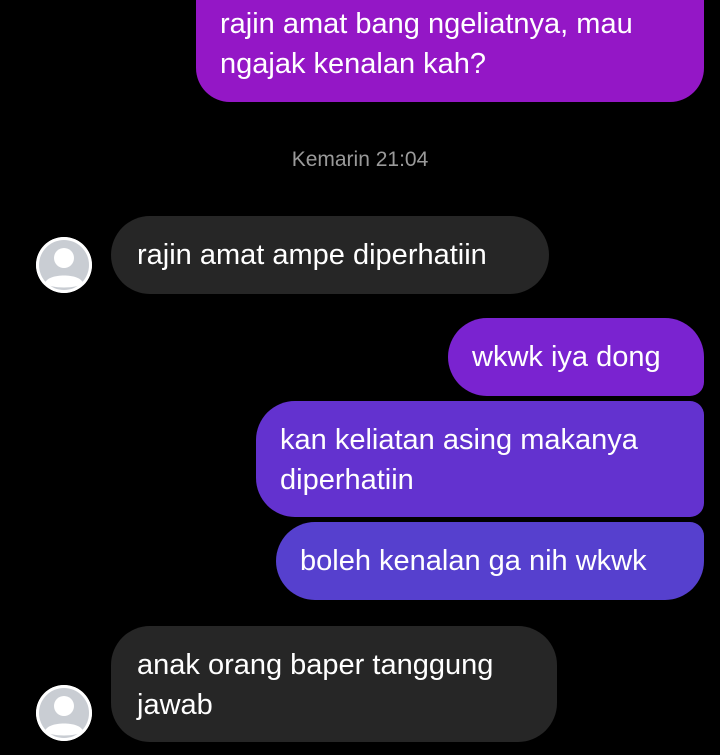 The image size is (720, 755). I want to click on outgoing-message-bubble: wkwk iya dong, so click(576, 357).